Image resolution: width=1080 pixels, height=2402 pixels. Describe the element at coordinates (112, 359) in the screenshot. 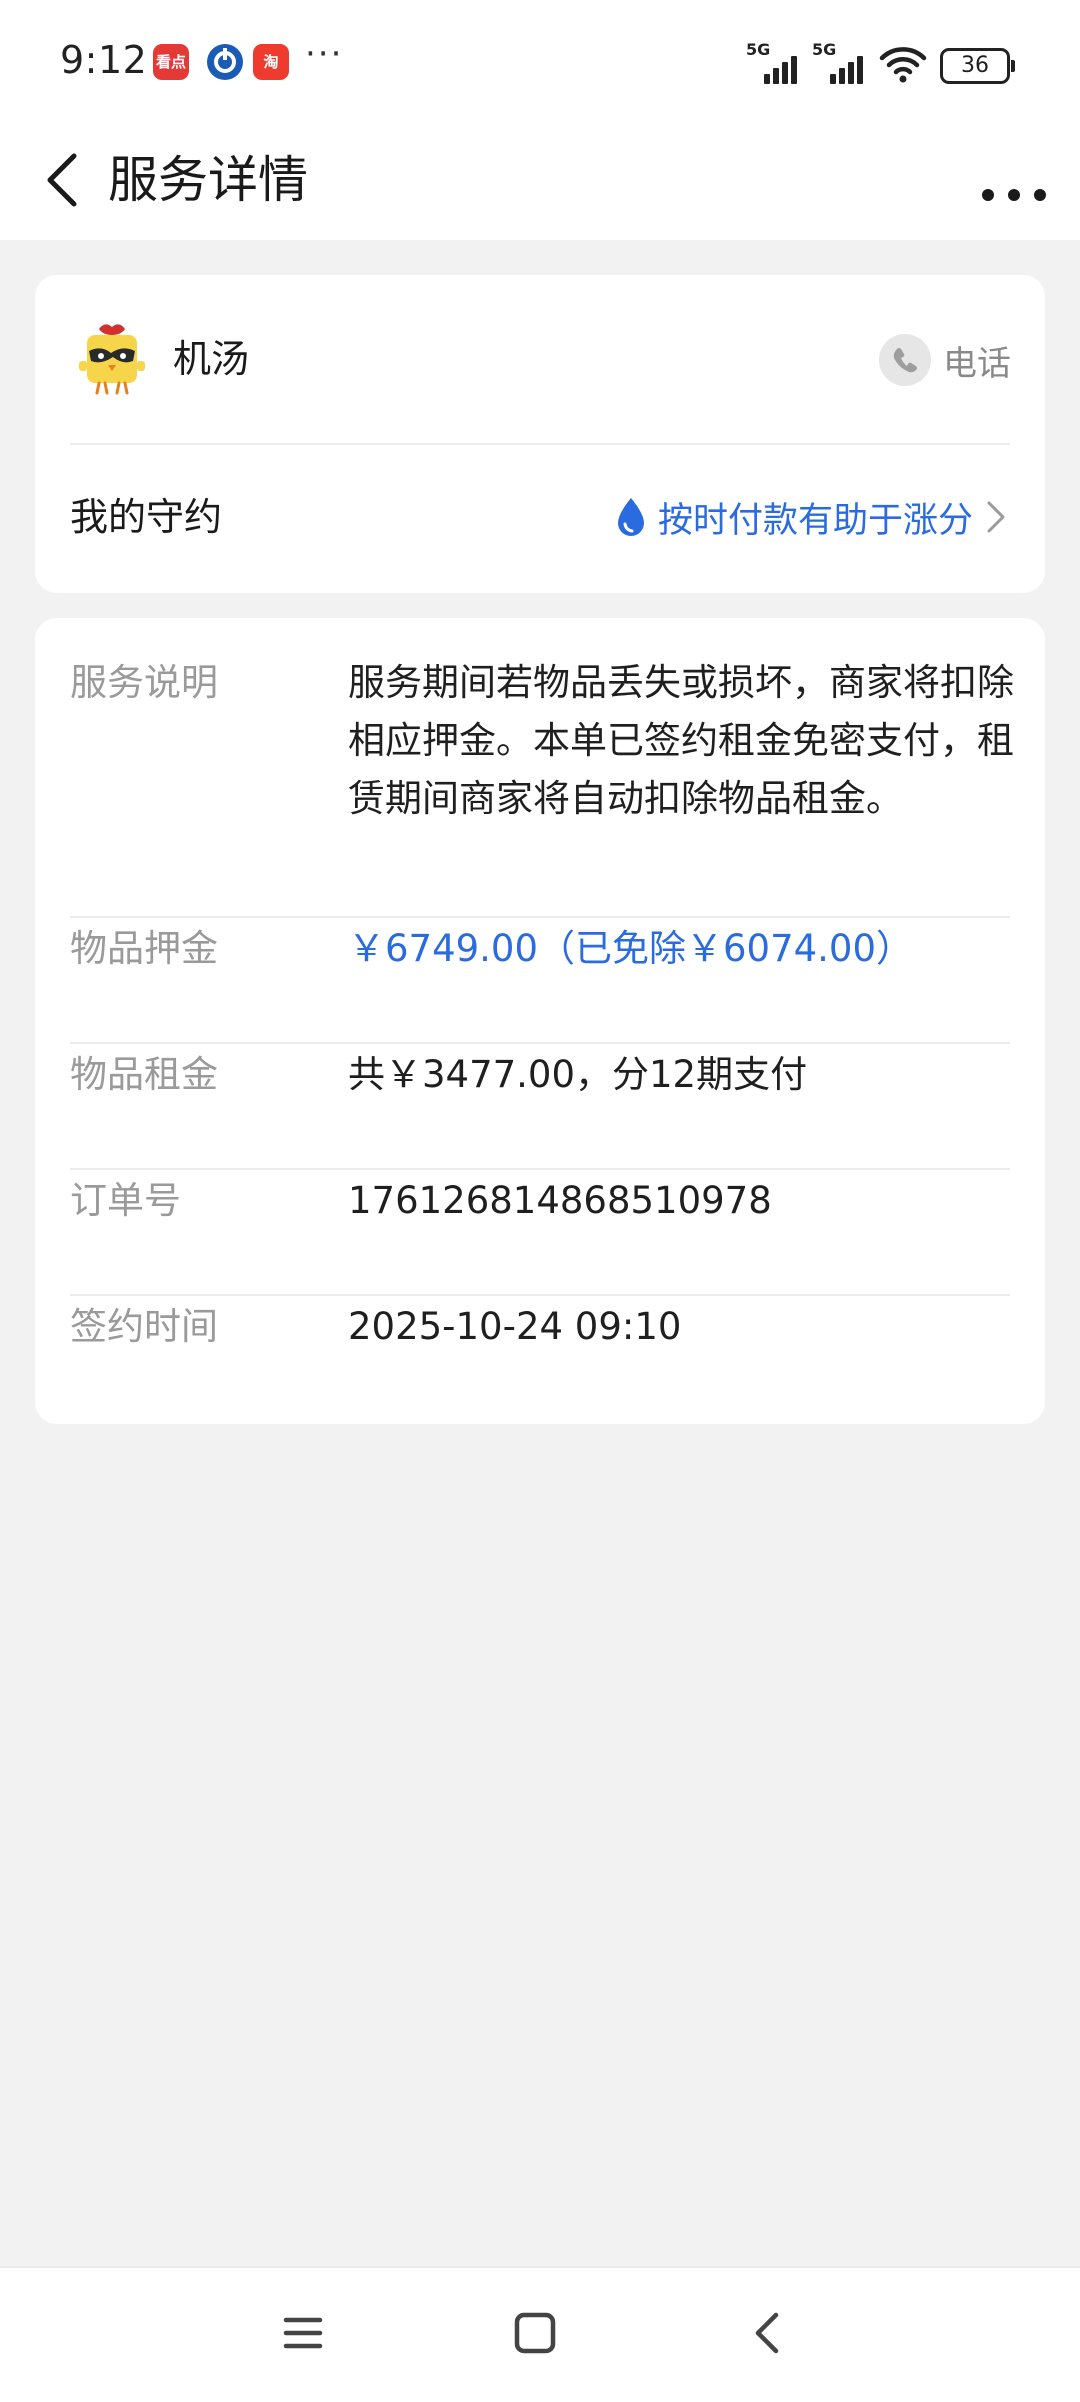

I see `chick-mascot-icon` at that location.